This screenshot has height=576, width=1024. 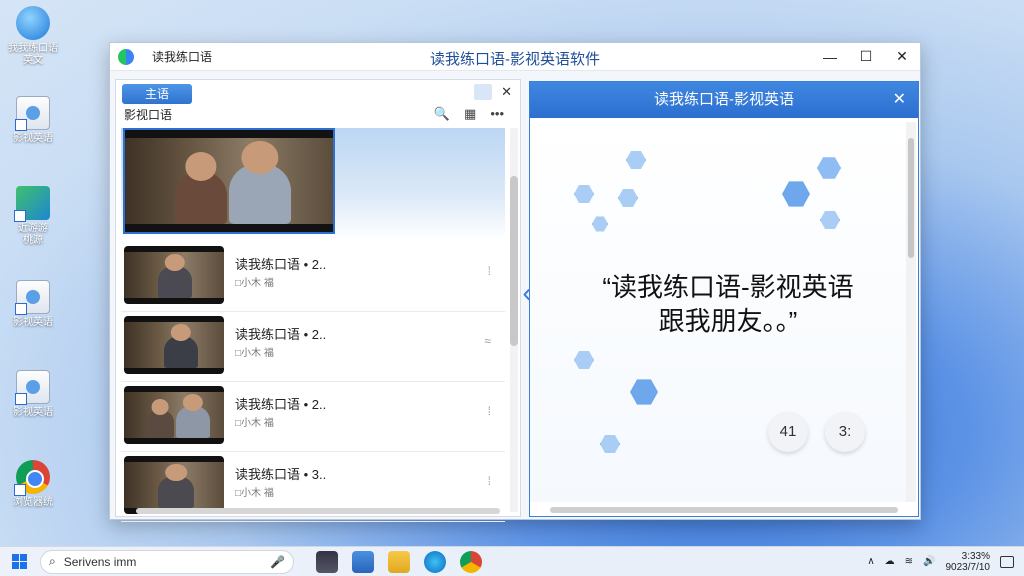 I want to click on search-icon: 🔍, so click(x=442, y=114).